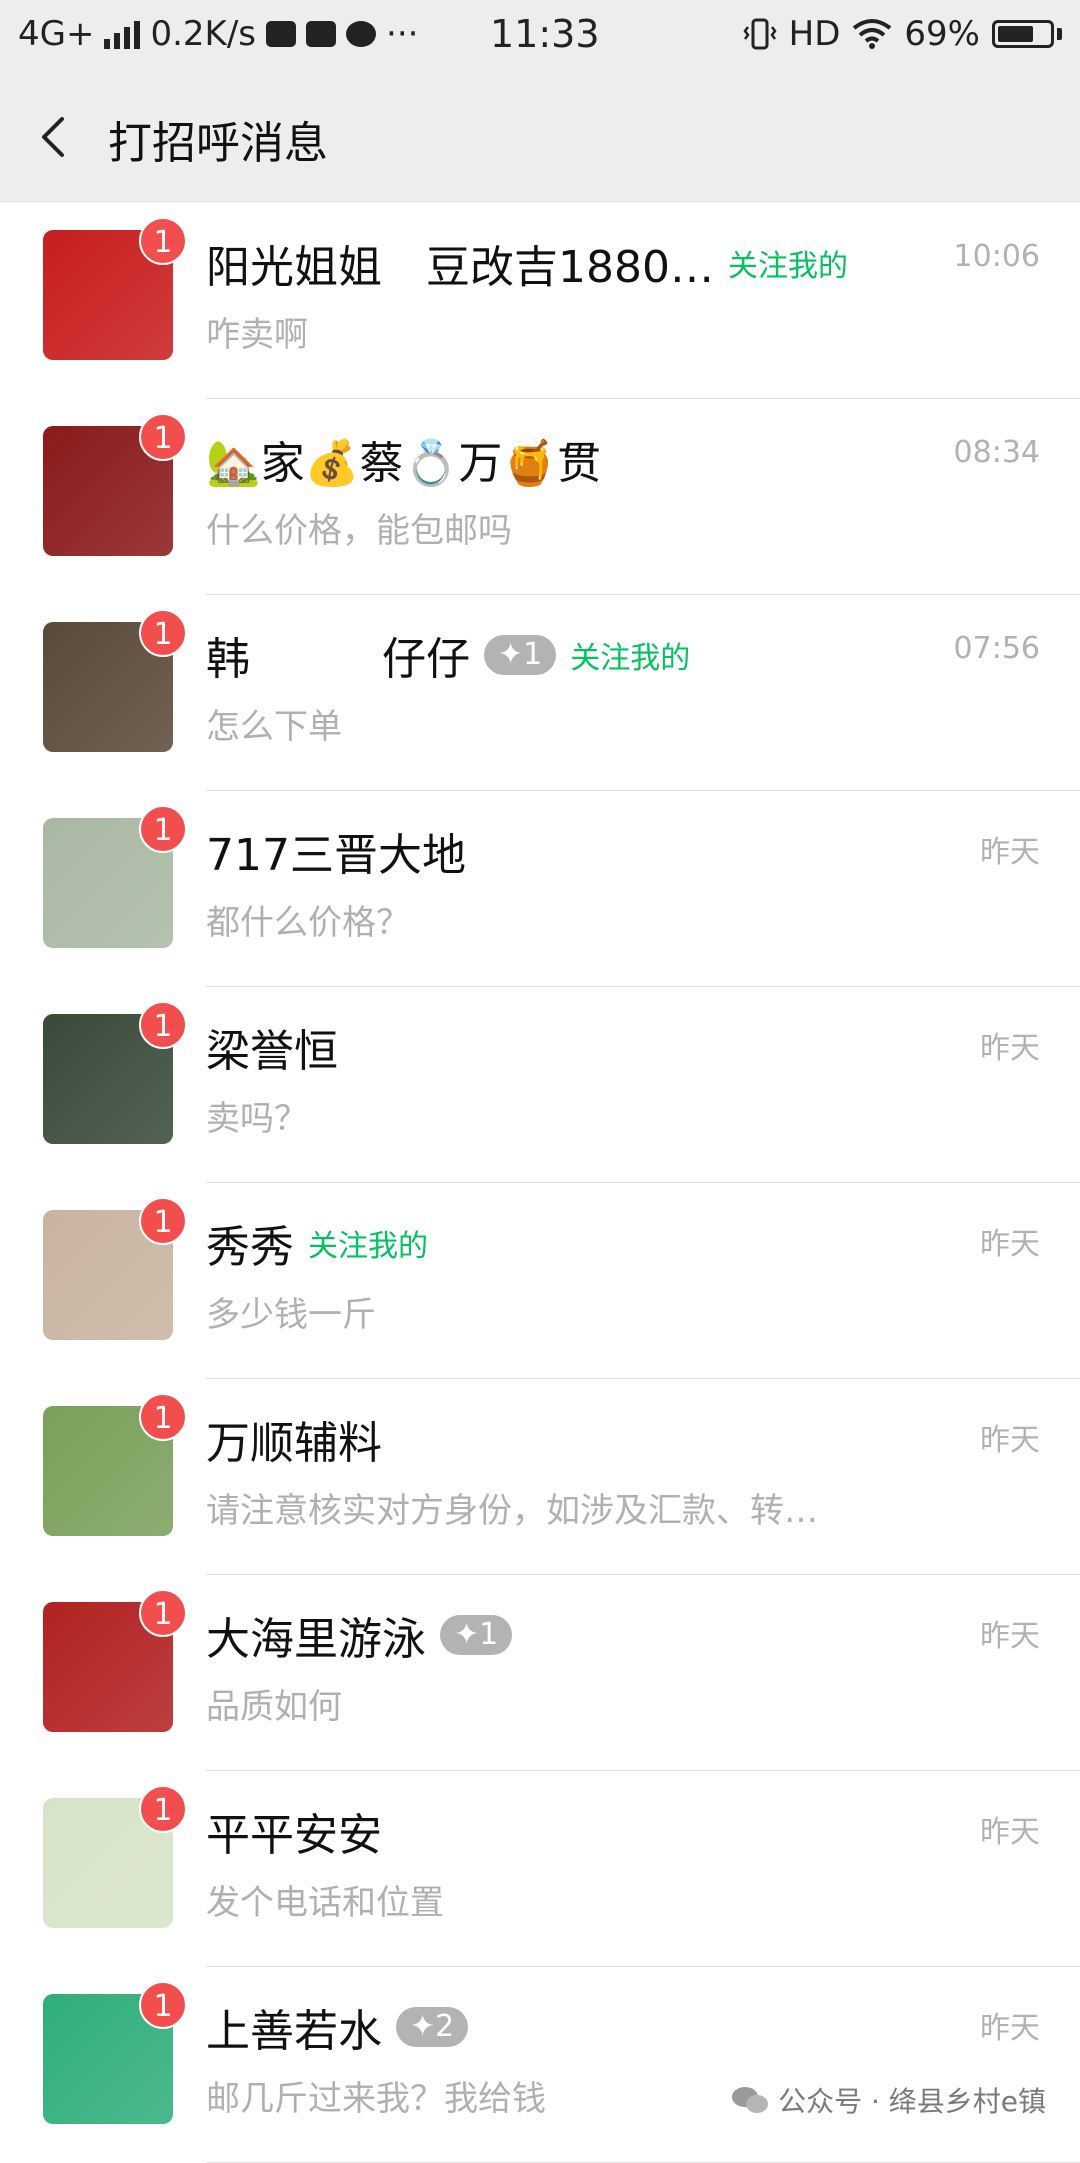 The image size is (1080, 2163). Describe the element at coordinates (432, 2027) in the screenshot. I see `plus-count-badge: ✦2` at that location.